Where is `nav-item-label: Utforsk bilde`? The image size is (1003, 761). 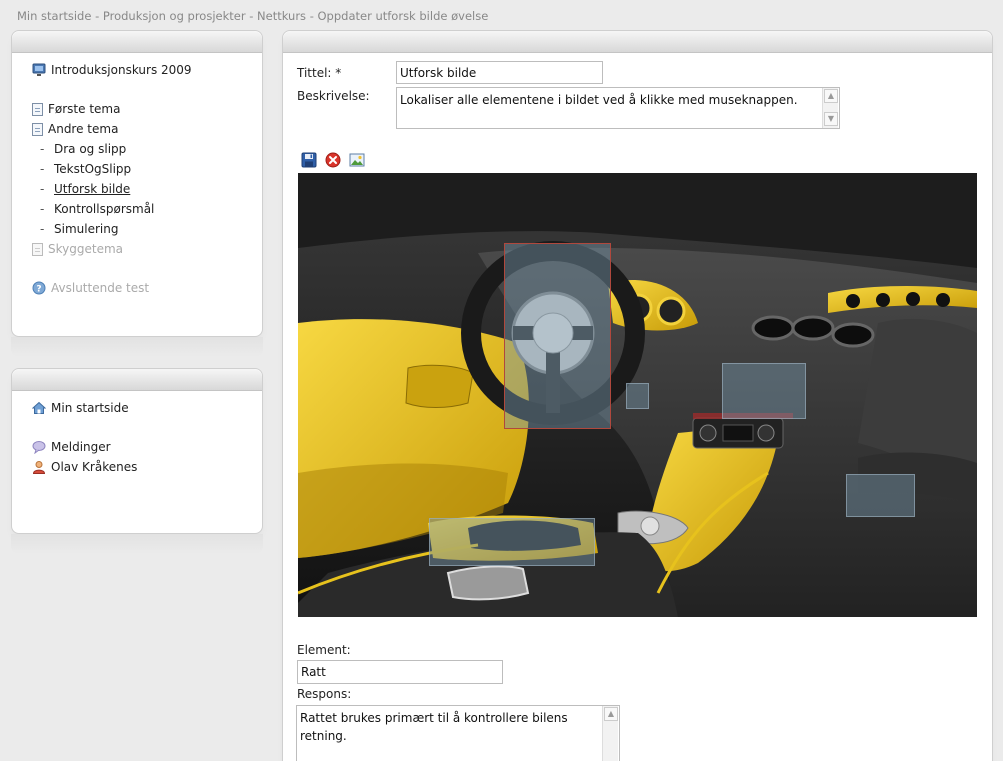 nav-item-label: Utforsk bilde is located at coordinates (92, 189).